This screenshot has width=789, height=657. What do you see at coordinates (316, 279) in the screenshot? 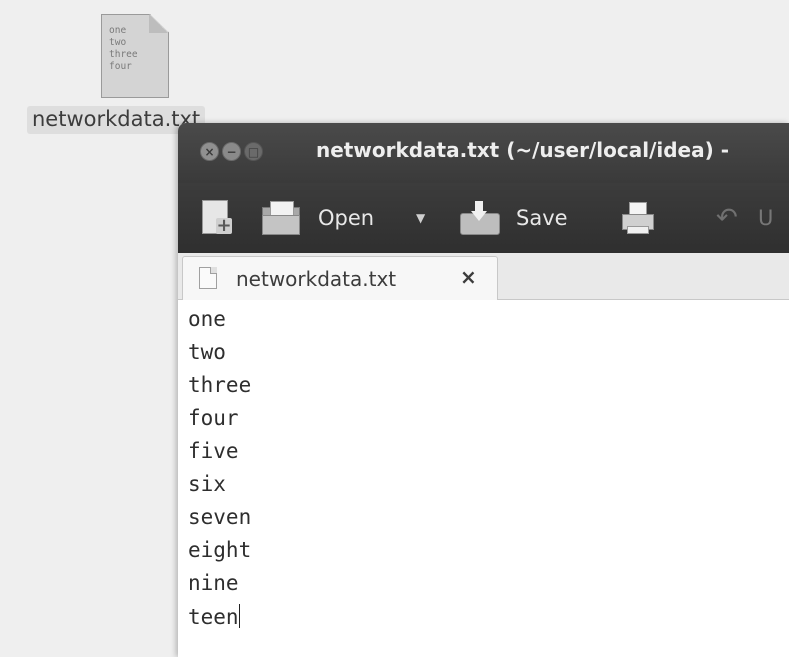
I see `tab-label: networkdata.txt` at bounding box center [316, 279].